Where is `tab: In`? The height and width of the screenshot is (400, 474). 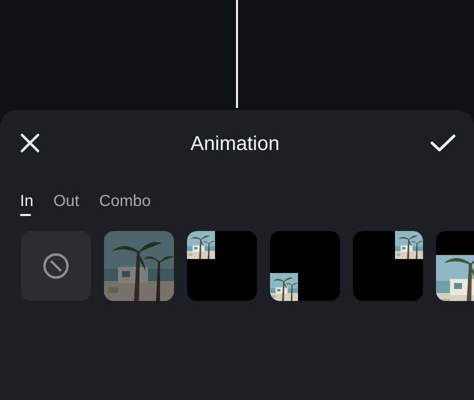 tab: In is located at coordinates (27, 204).